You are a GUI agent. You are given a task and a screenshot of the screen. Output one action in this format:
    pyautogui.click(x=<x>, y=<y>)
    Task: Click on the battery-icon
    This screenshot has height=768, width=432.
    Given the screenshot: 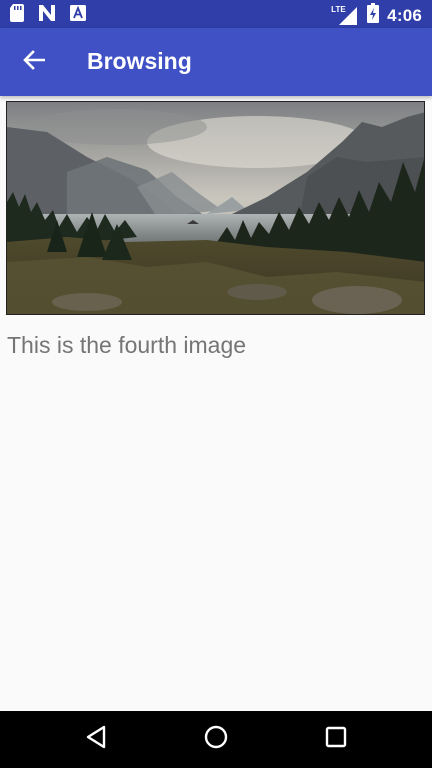 What is the action you would take?
    pyautogui.click(x=373, y=15)
    